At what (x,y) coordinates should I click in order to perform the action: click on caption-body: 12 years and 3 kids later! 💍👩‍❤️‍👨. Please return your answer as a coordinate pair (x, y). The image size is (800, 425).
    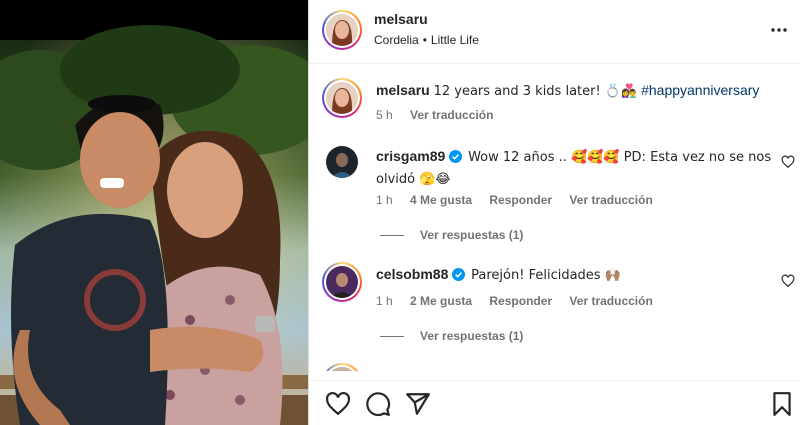
    Looking at the image, I should click on (535, 91).